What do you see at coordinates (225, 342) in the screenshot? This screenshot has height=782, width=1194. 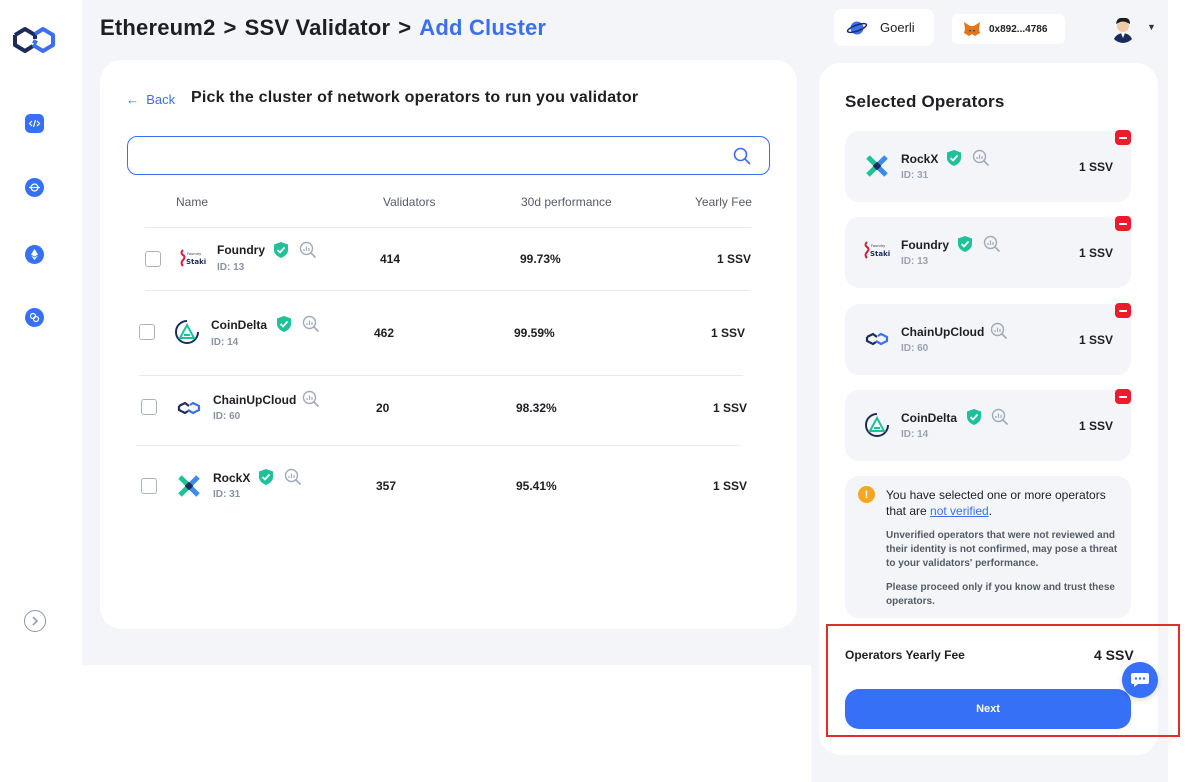 I see `operator-id: ID: 14` at bounding box center [225, 342].